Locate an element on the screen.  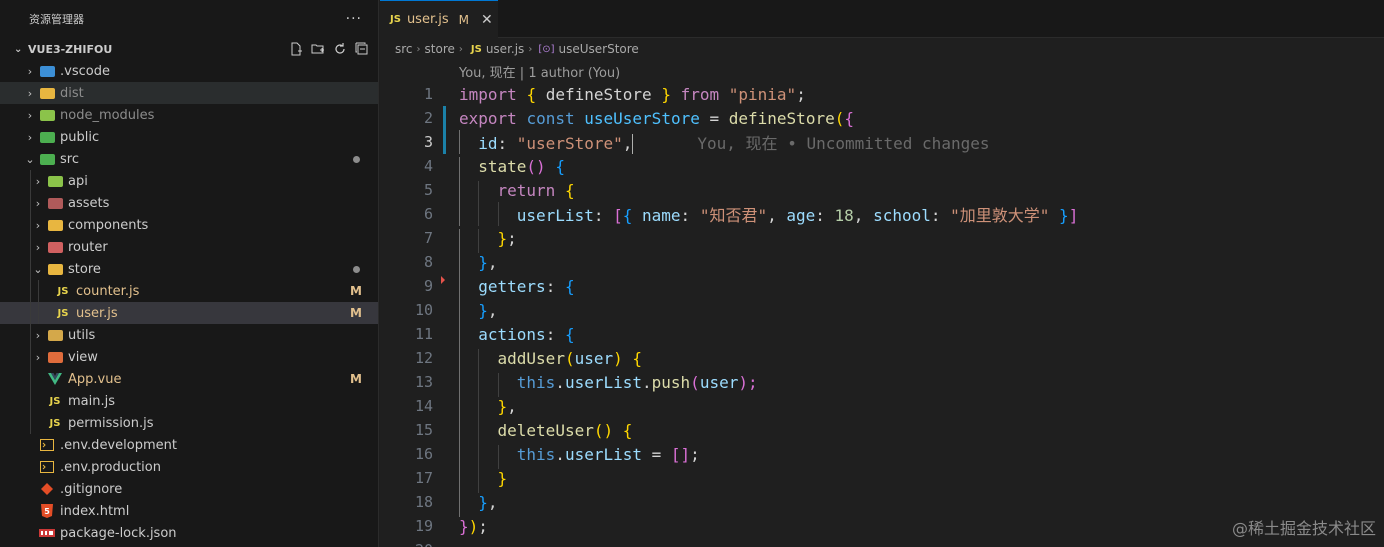
collapse-all-icon is located at coordinates (362, 49).